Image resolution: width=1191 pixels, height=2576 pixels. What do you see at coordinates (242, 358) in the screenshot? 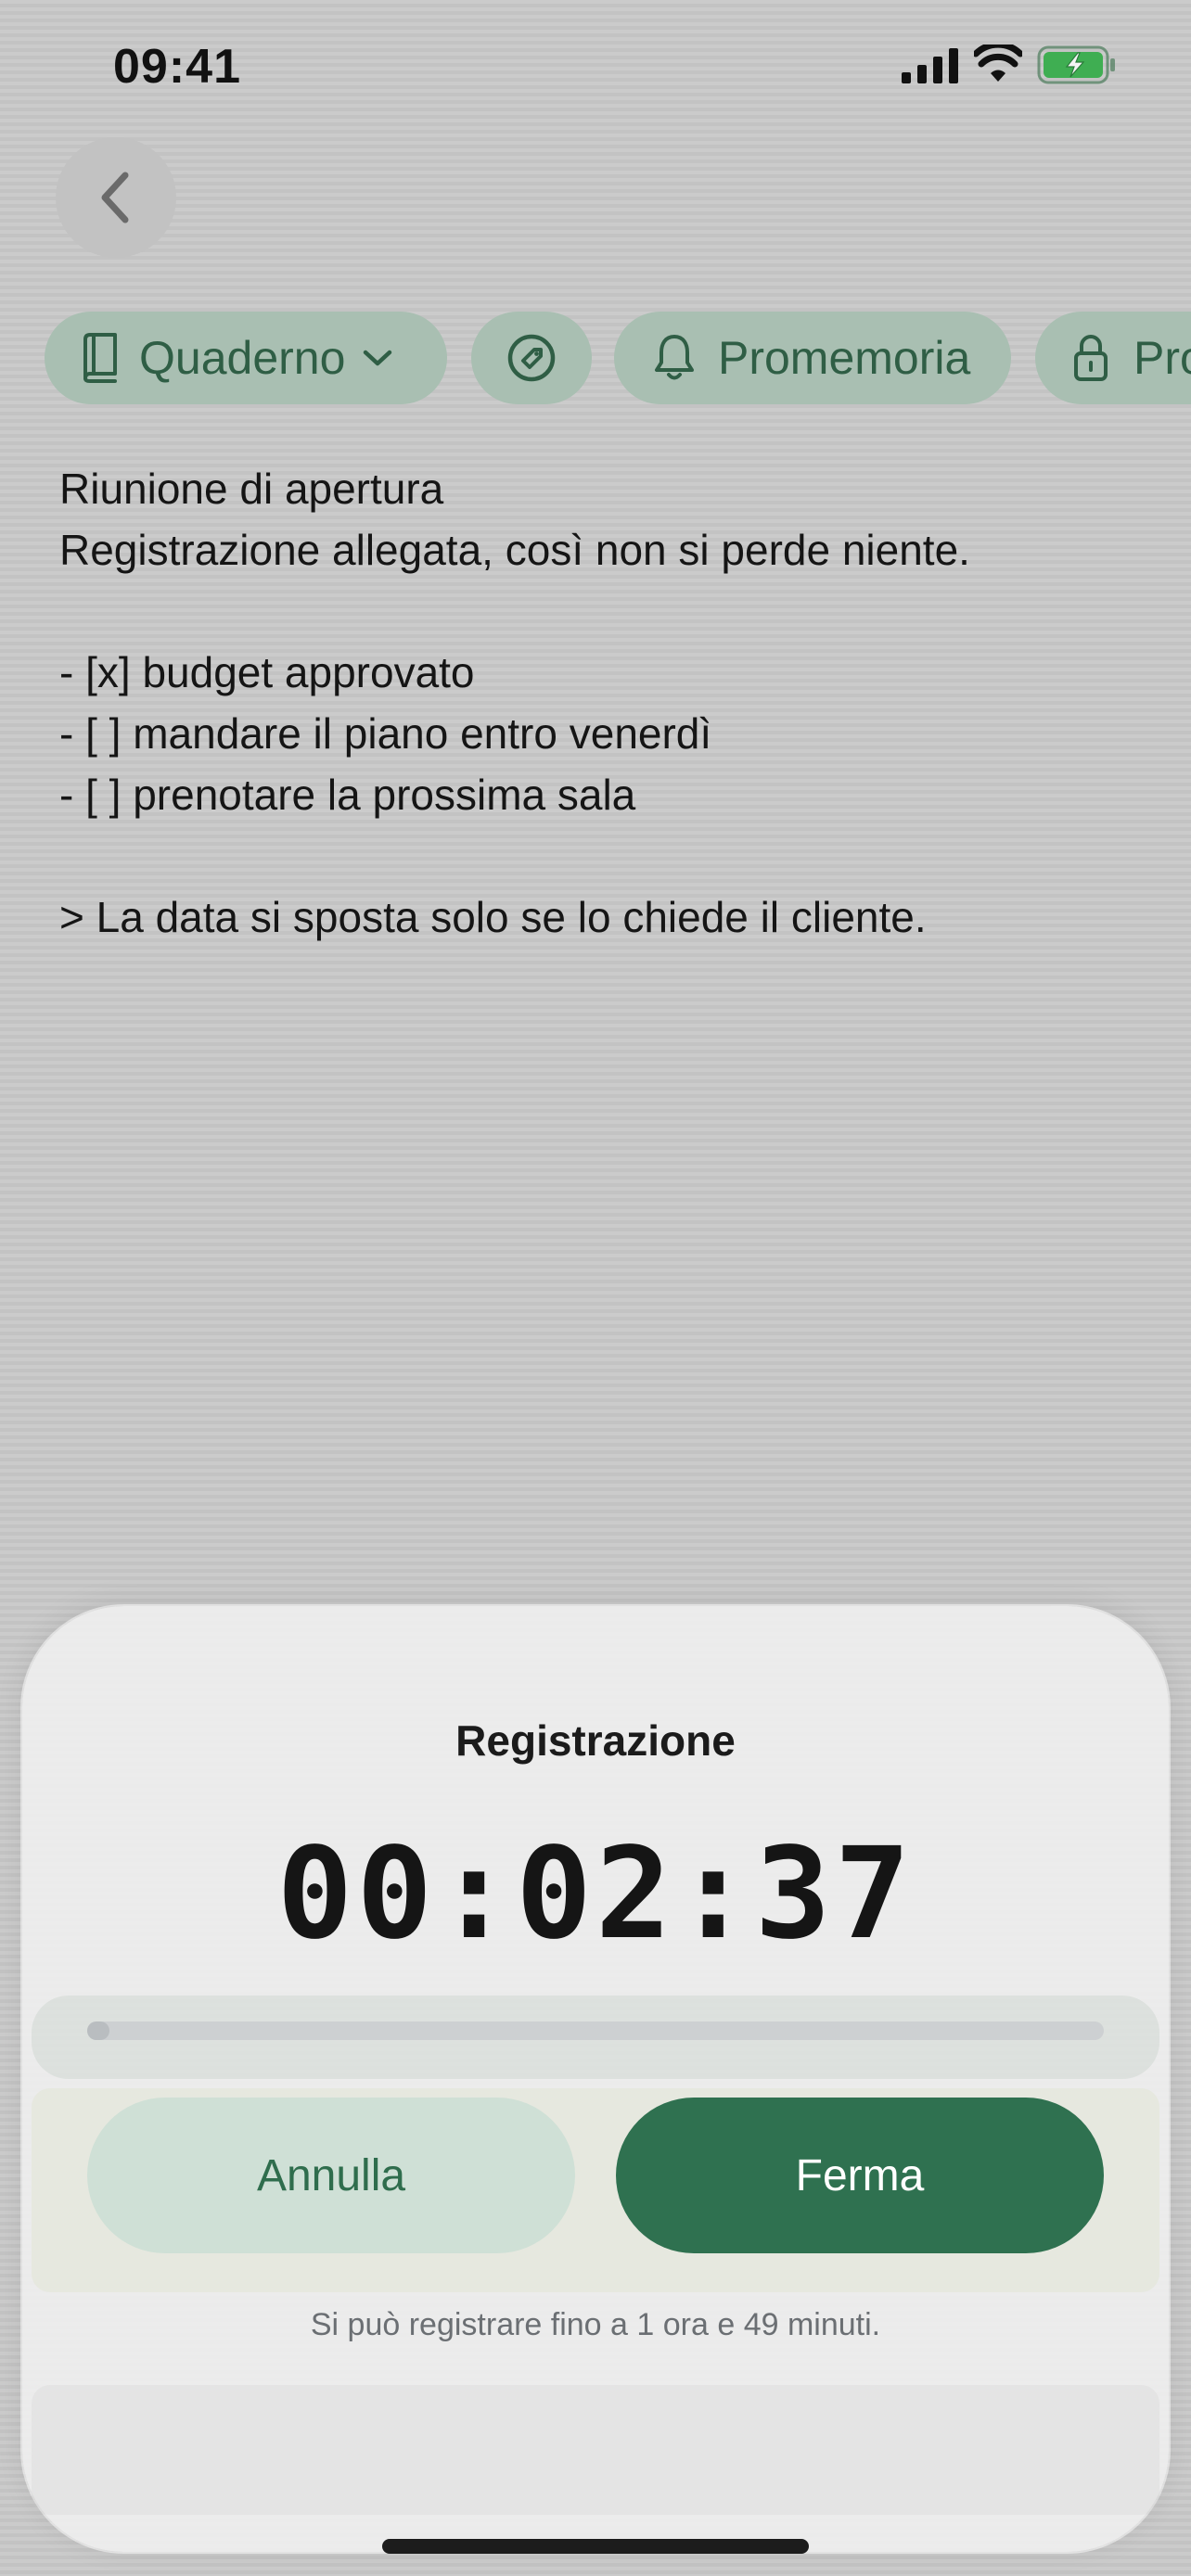
I see `notebook-label: Quaderno` at bounding box center [242, 358].